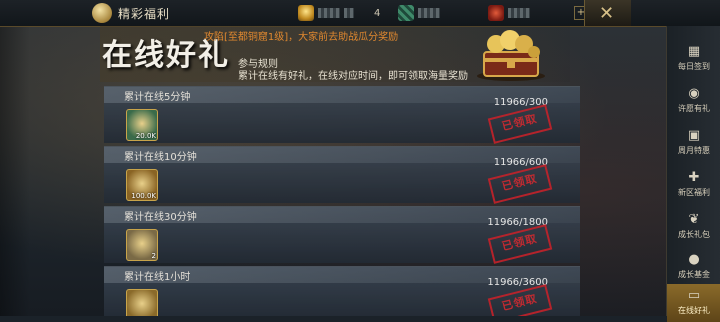 The height and width of the screenshot is (322, 720). I want to click on wish-lamp-icon: ◉, so click(694, 93).